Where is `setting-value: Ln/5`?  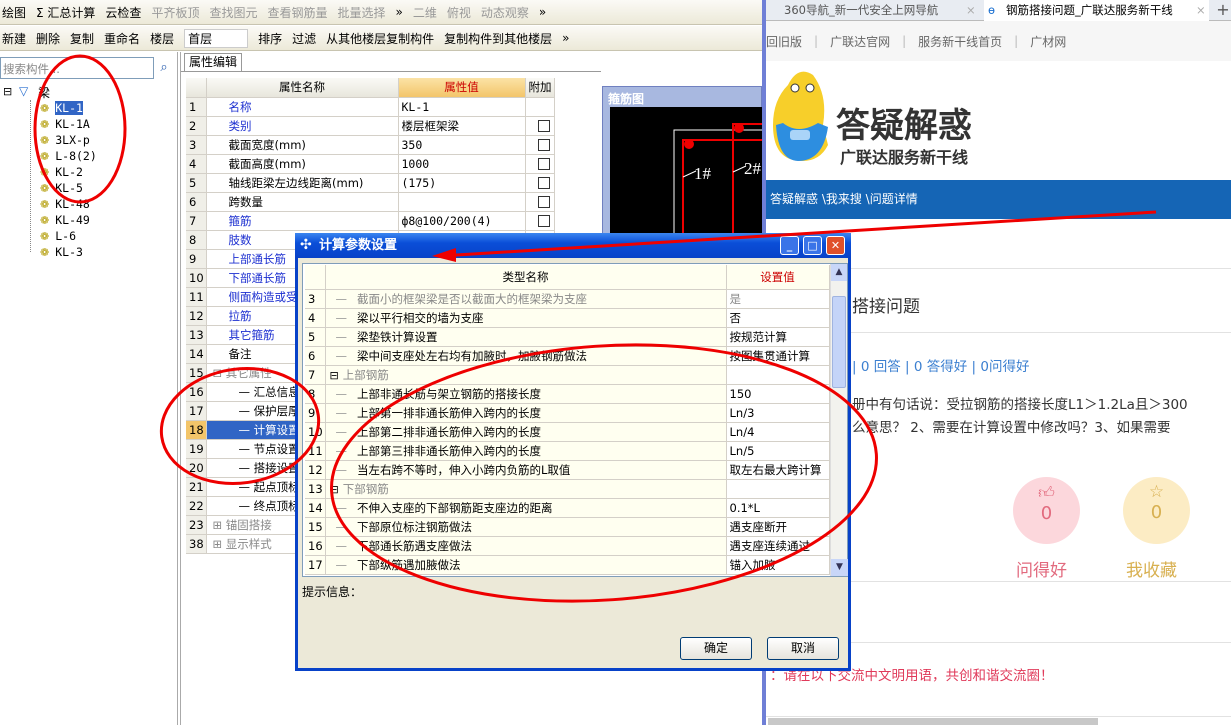 setting-value: Ln/5 is located at coordinates (778, 451).